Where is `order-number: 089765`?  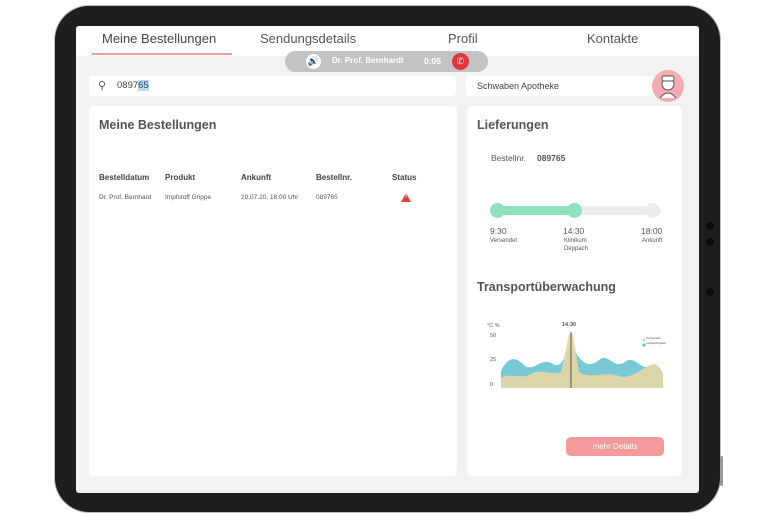
order-number: 089765 is located at coordinates (551, 158).